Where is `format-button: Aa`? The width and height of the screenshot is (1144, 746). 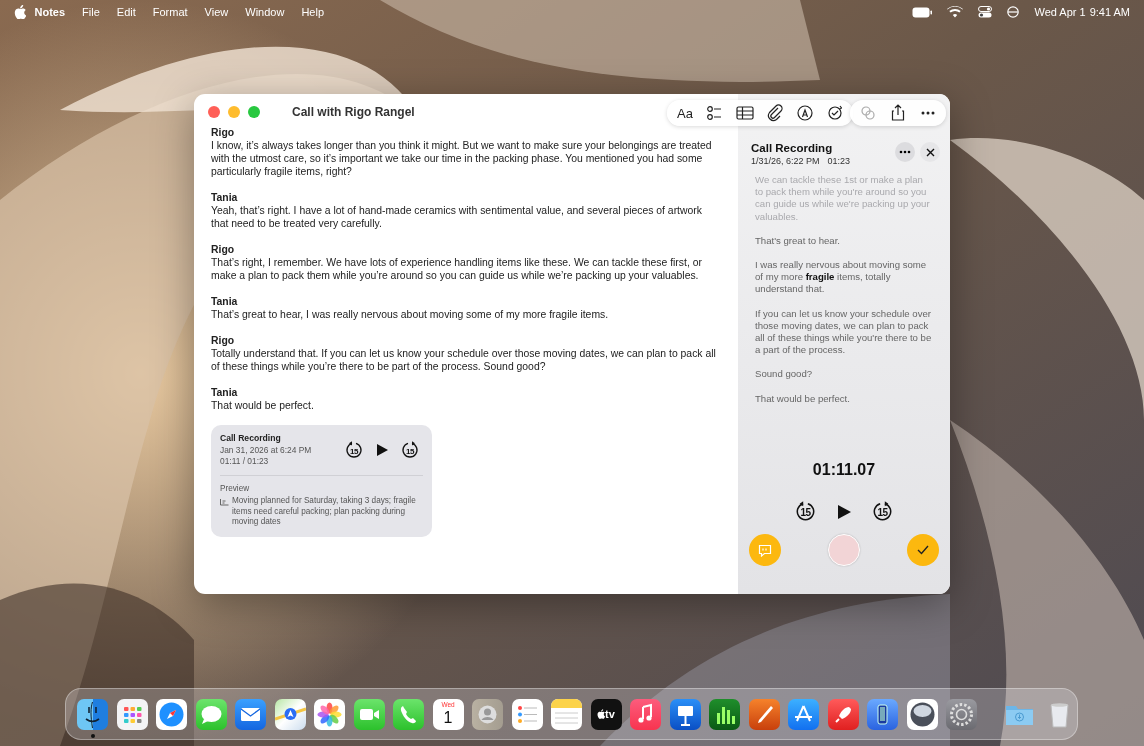 format-button: Aa is located at coordinates (685, 113).